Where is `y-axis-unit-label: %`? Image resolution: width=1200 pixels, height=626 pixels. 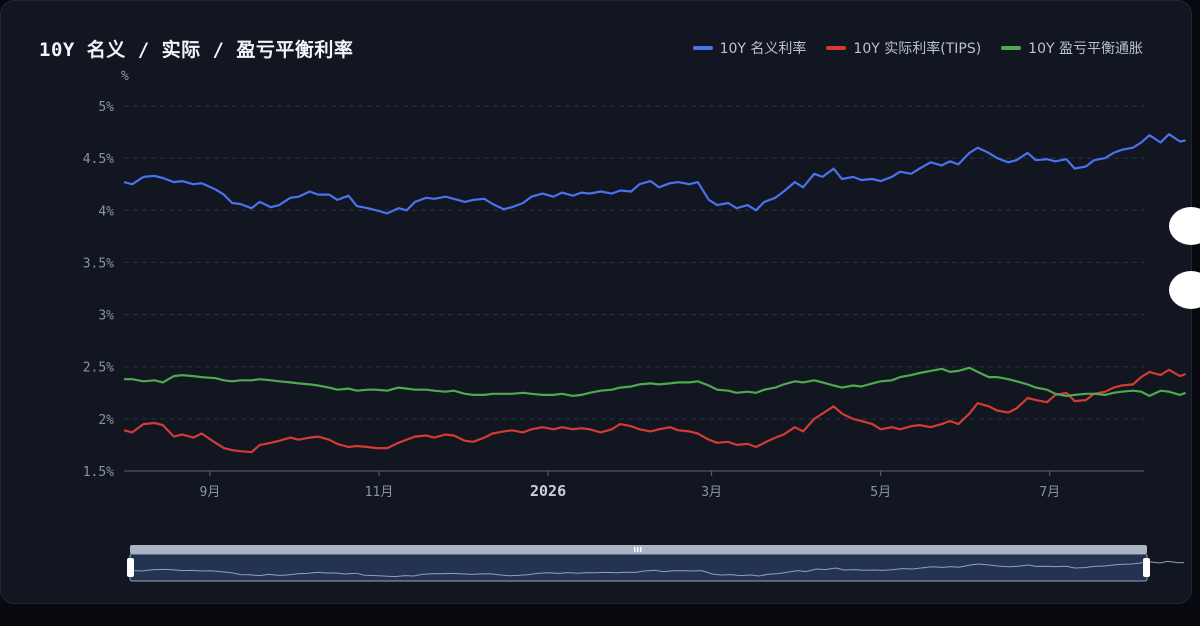
y-axis-unit-label: % is located at coordinates (125, 76).